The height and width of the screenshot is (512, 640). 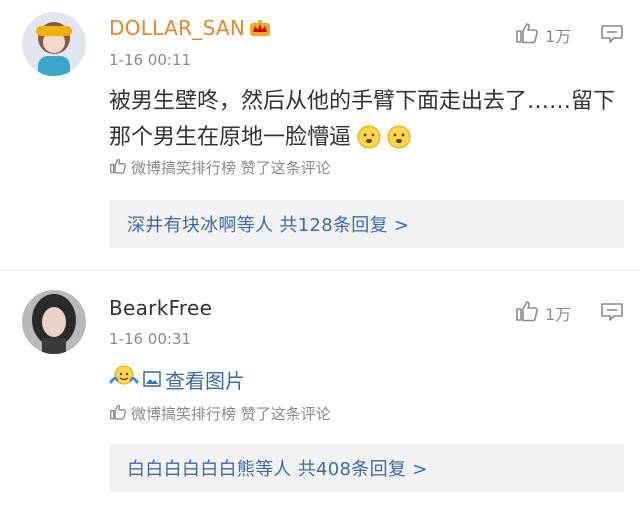 What do you see at coordinates (260, 28) in the screenshot?
I see `crown-badge-icon` at bounding box center [260, 28].